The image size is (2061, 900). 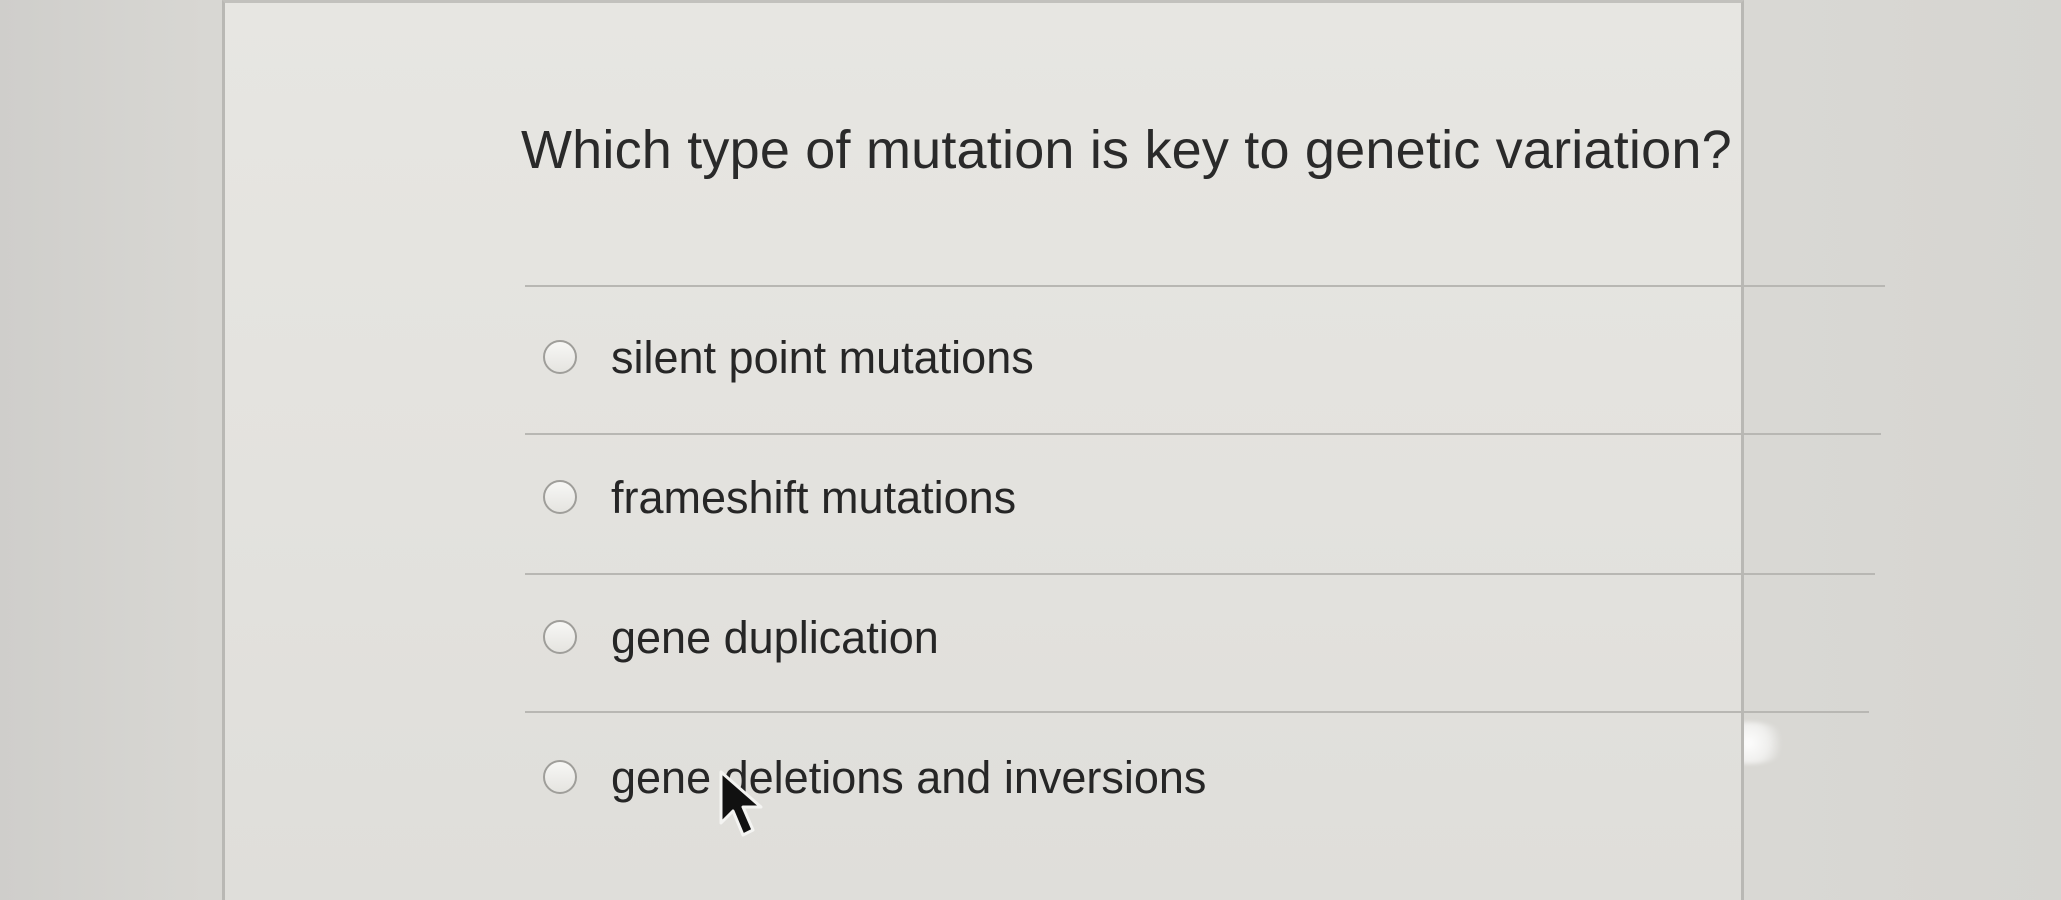 I want to click on answer-option: gene deletions and inversions, so click(x=874, y=777).